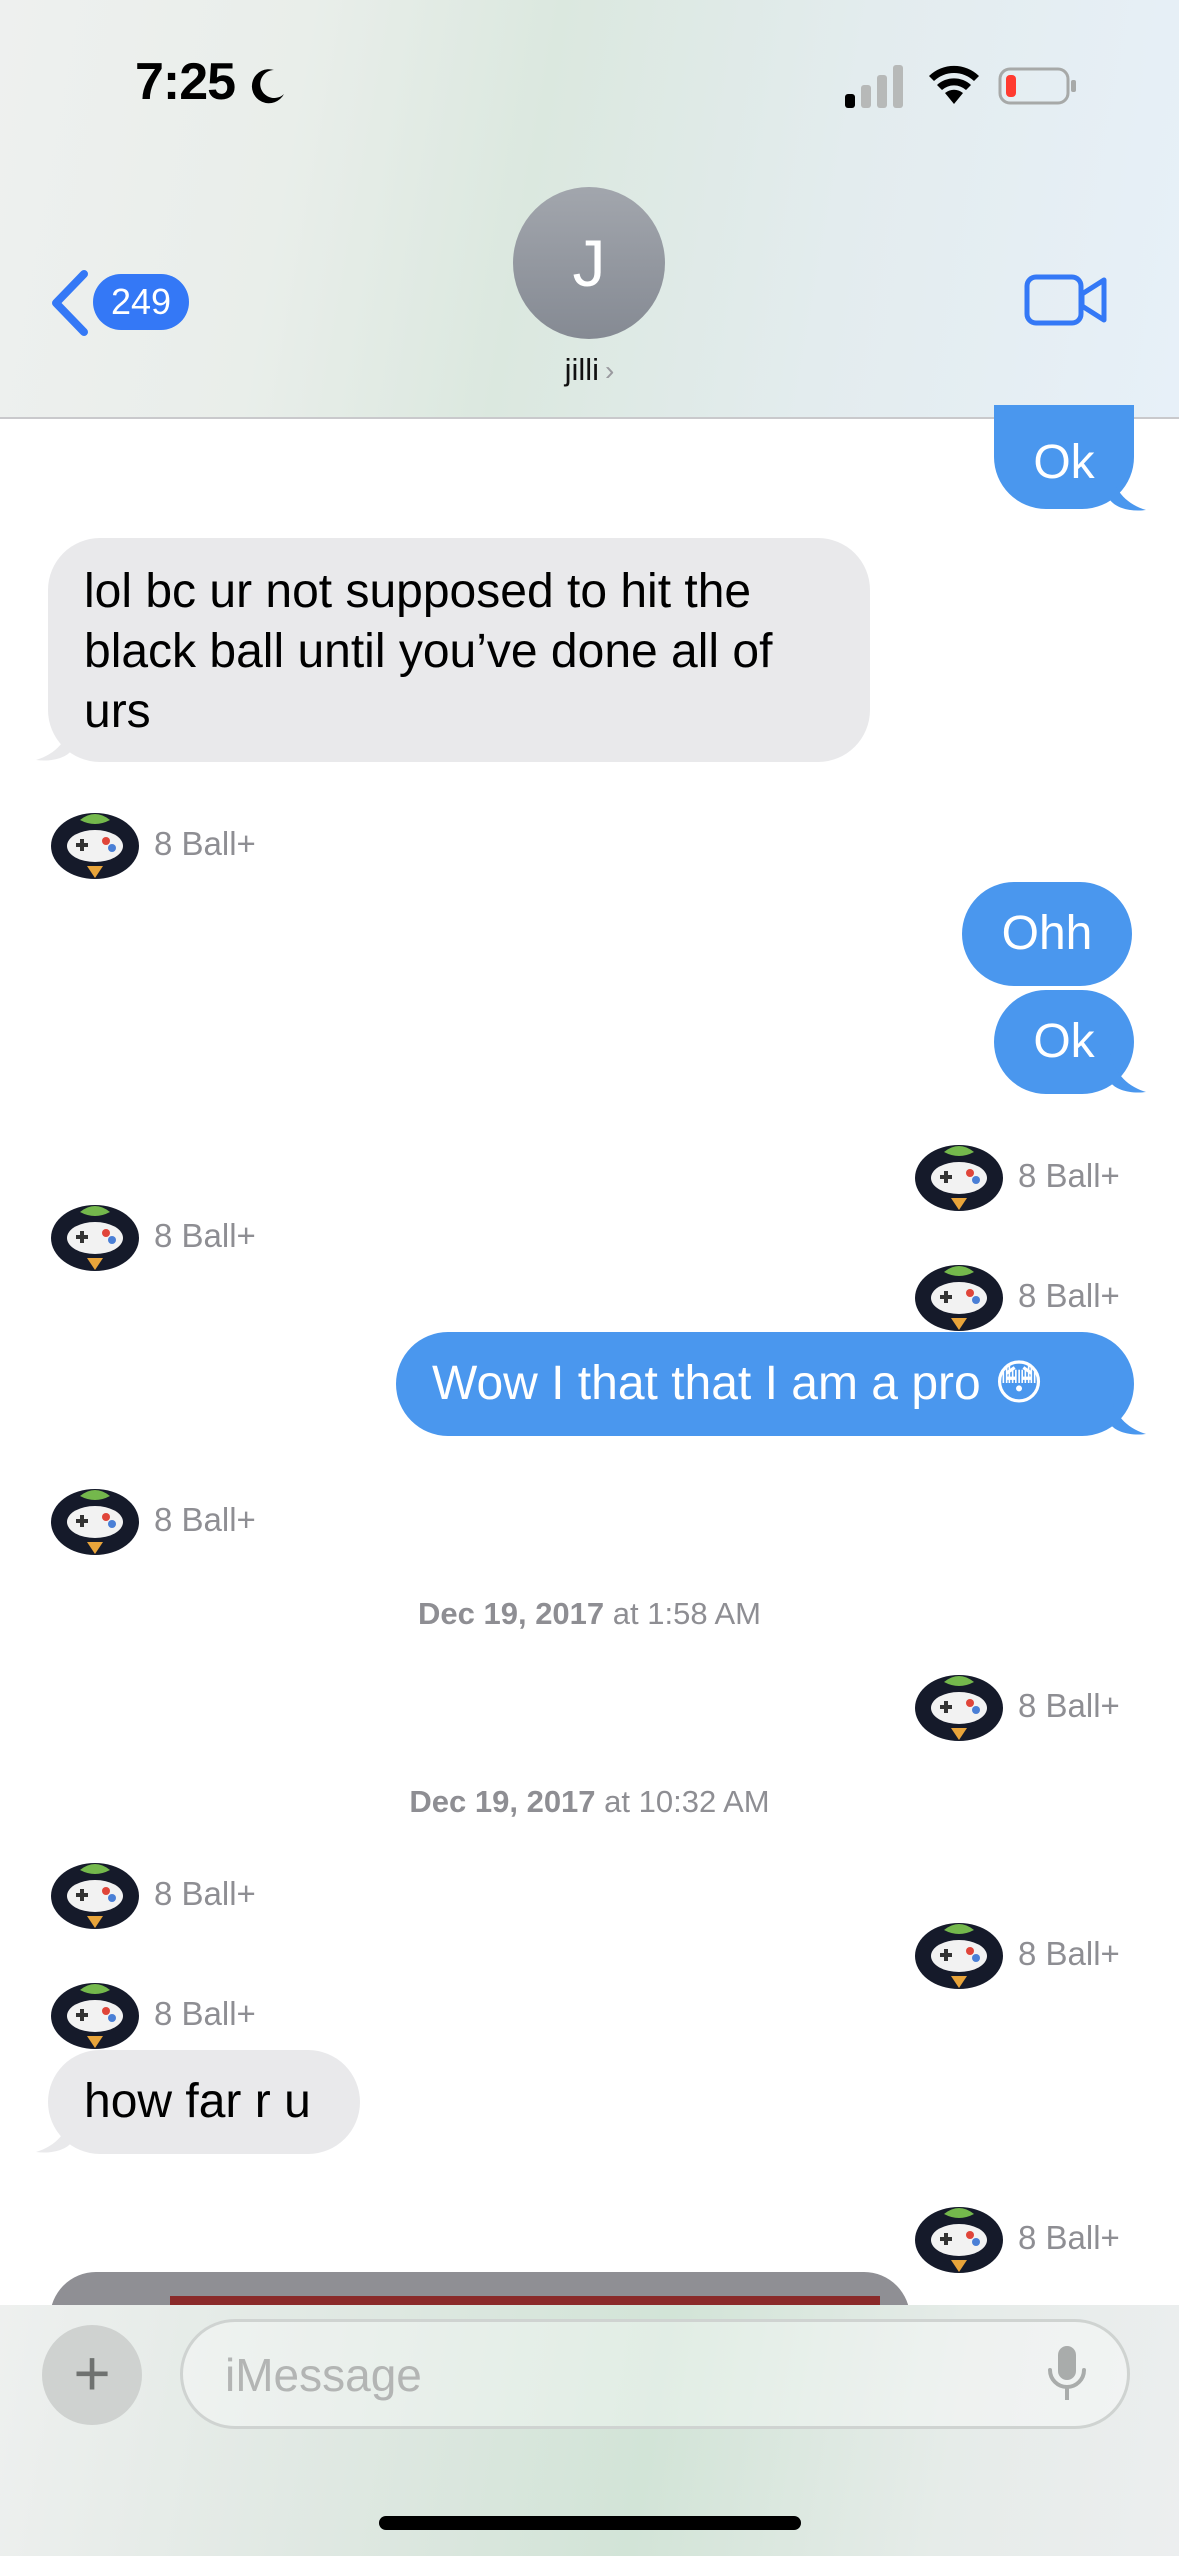 This screenshot has height=2556, width=1179. What do you see at coordinates (267, 86) in the screenshot?
I see `moon-icon` at bounding box center [267, 86].